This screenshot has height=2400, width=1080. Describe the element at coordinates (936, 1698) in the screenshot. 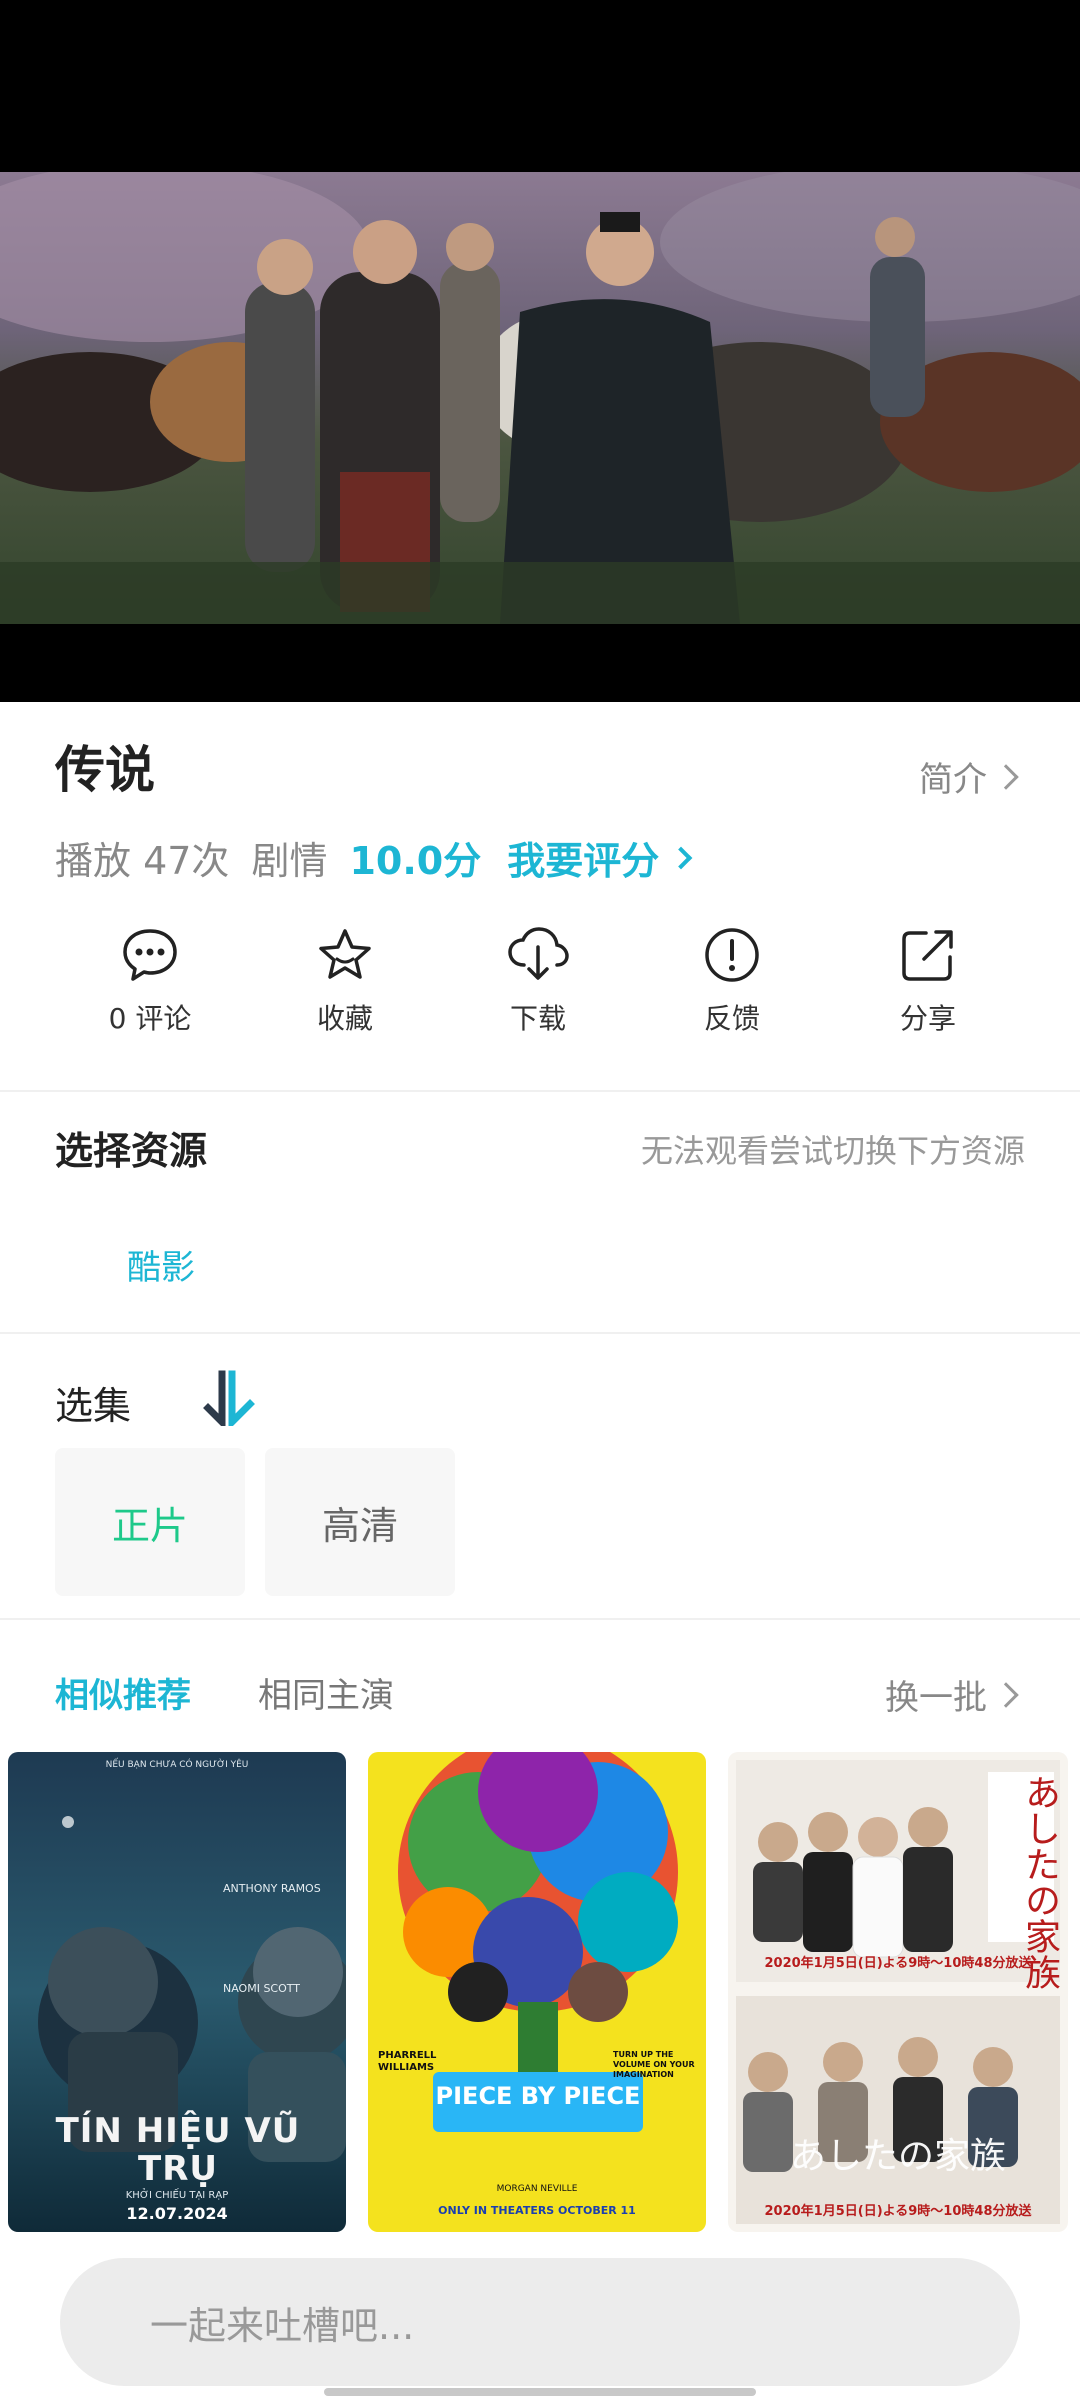

I see `refresh-batch-label: 换一批` at that location.